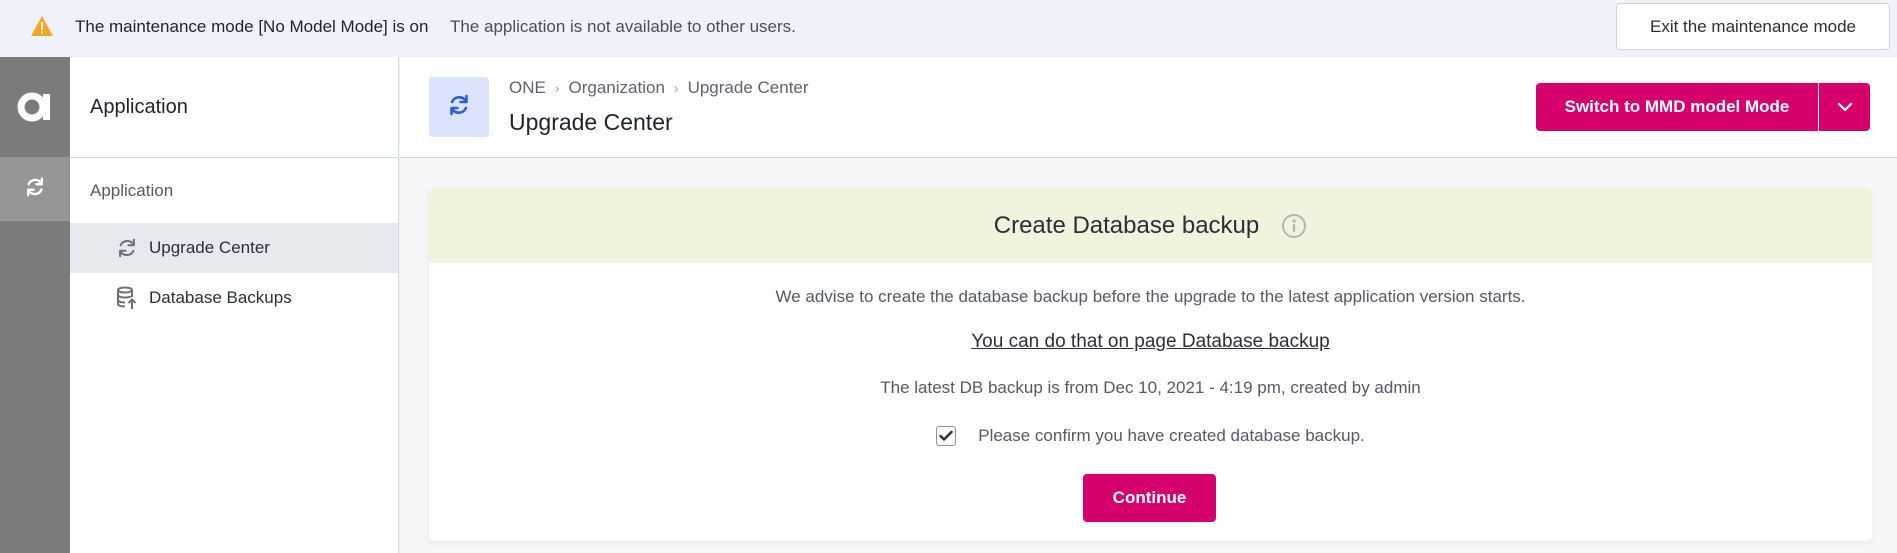 This screenshot has height=553, width=1897. I want to click on app-logo, so click(35, 107).